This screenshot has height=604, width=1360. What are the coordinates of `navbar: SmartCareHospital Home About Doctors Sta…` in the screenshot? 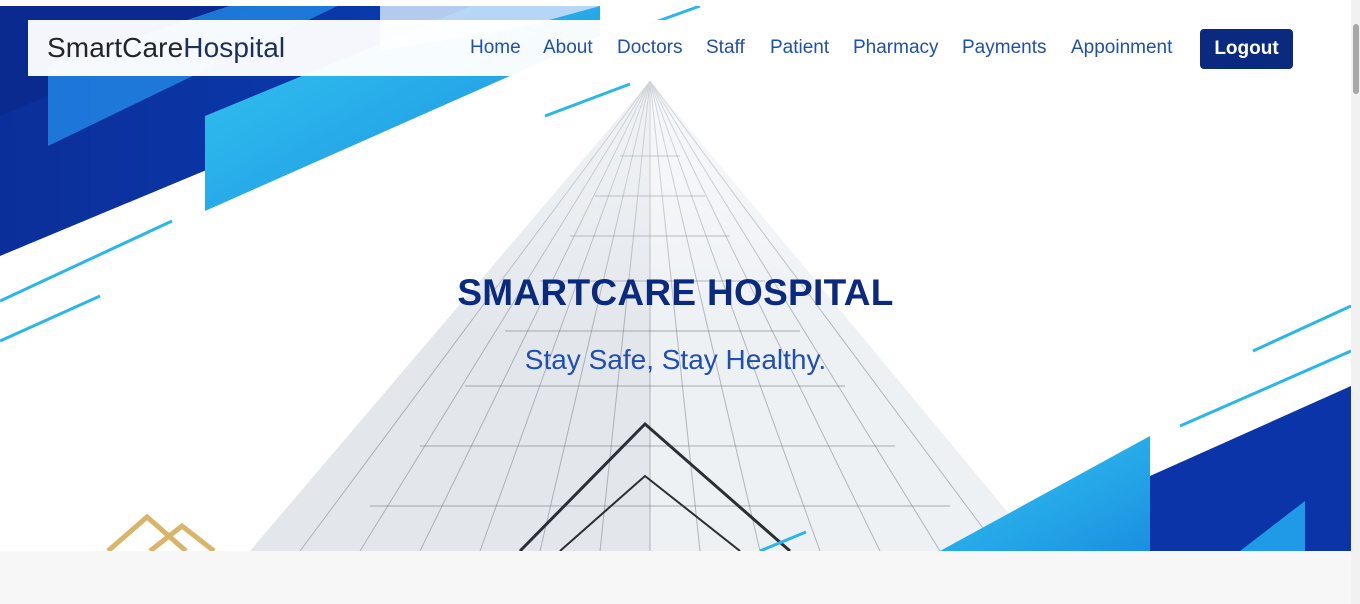 It's located at (689, 48).